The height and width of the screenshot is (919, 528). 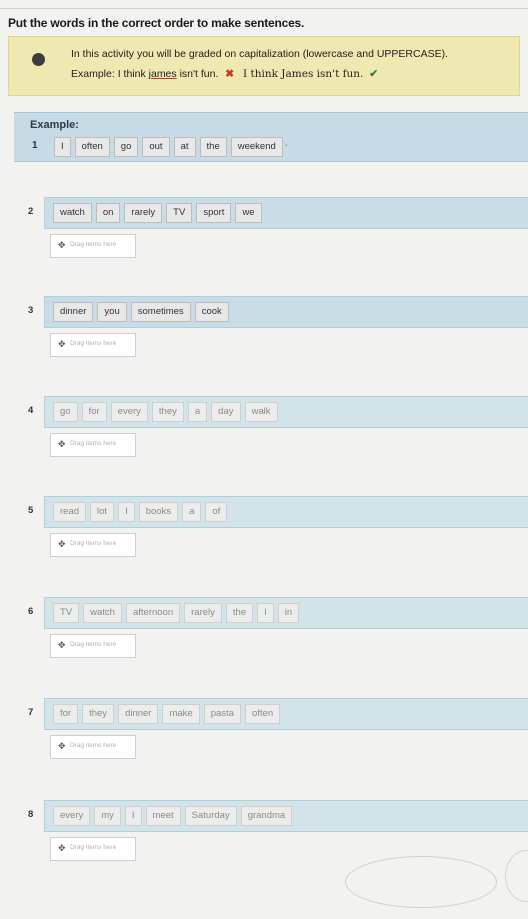 I want to click on notice-example-correct: I think James isn't fun., so click(x=303, y=74).